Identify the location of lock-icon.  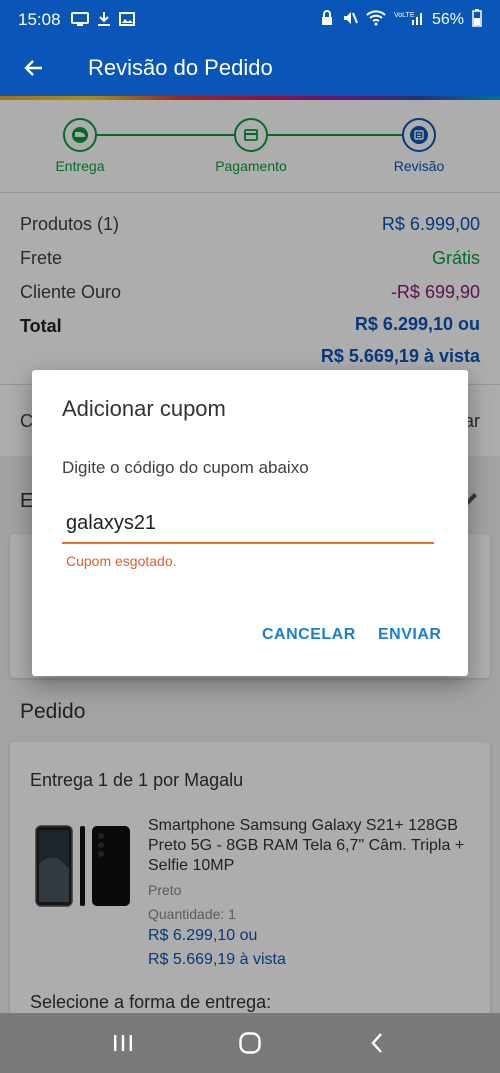
(327, 20).